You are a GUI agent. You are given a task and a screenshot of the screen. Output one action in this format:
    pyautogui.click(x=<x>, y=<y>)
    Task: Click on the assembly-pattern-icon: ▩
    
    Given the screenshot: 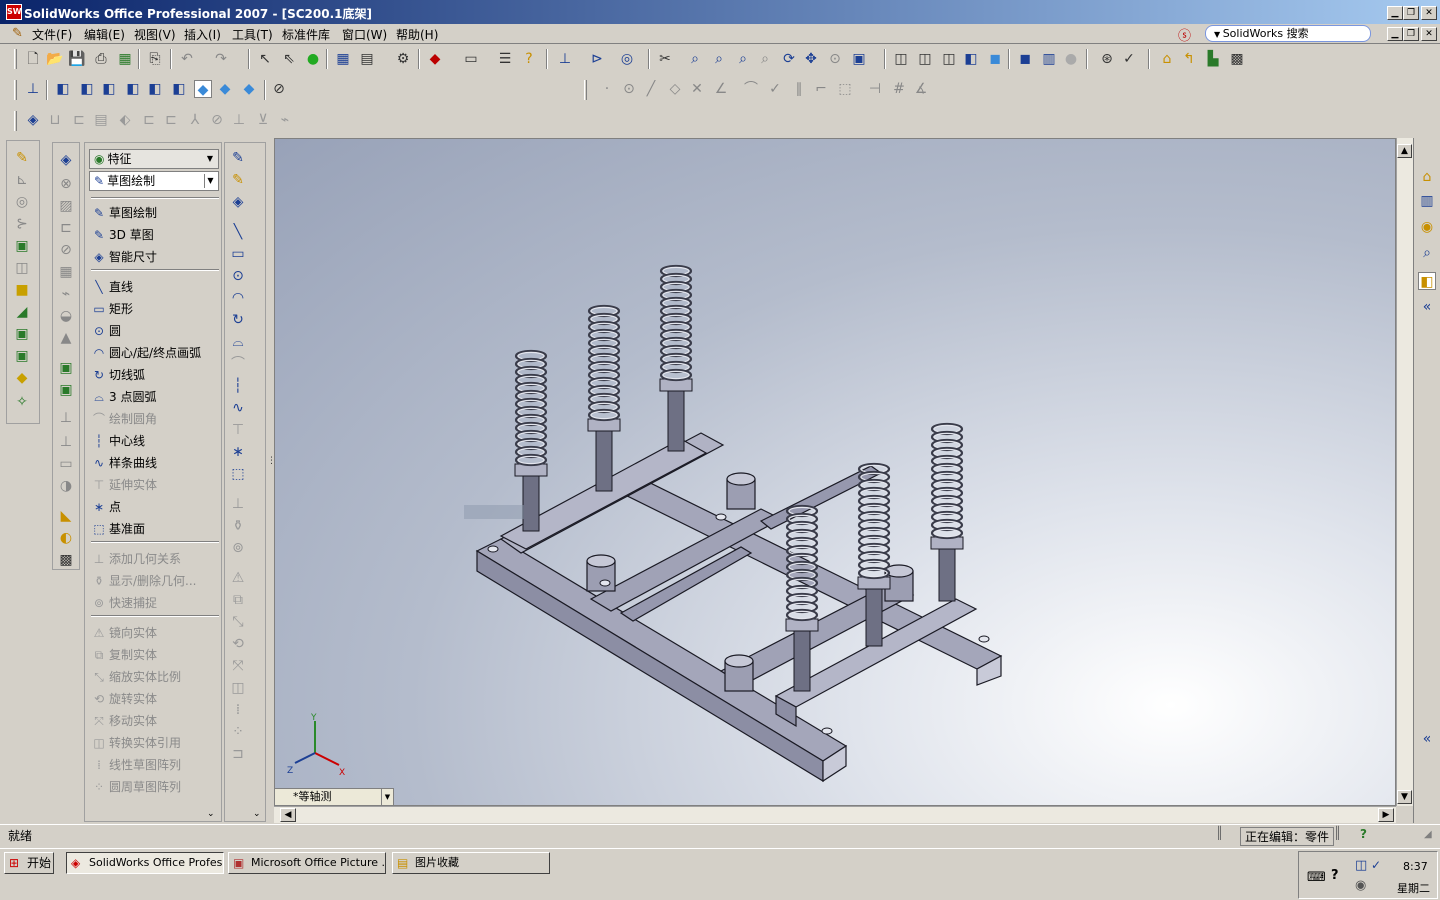 What is the action you would take?
    pyautogui.click(x=1237, y=59)
    